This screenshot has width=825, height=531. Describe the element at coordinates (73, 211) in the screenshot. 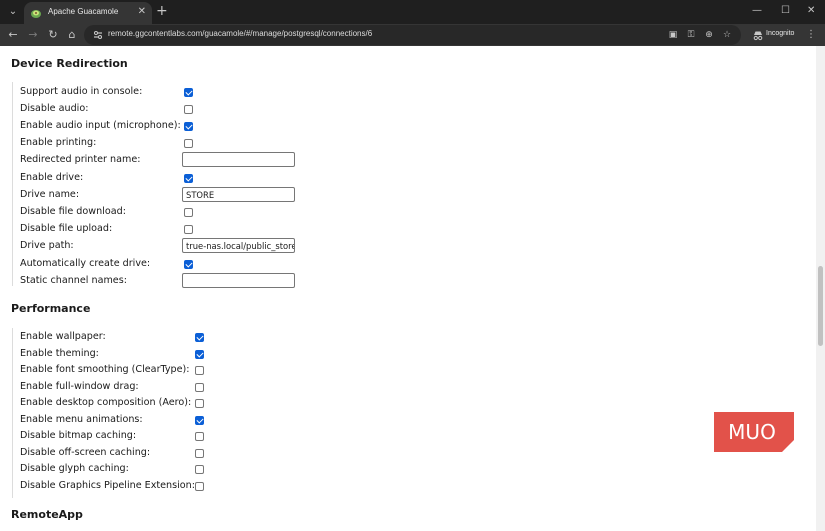

I see `field-label: Disable file download:` at that location.